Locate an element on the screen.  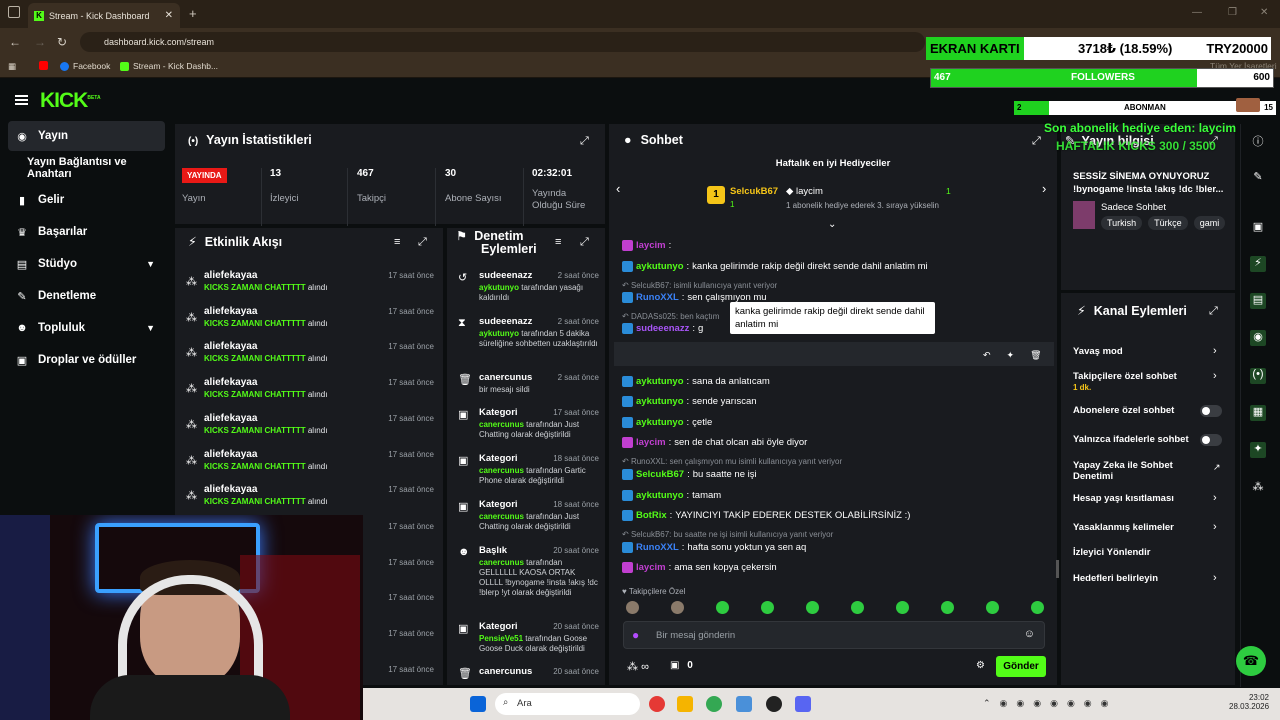
chat-message: laycim: sen de chat olcan abi öyle diyor is located at coordinates (714, 442).